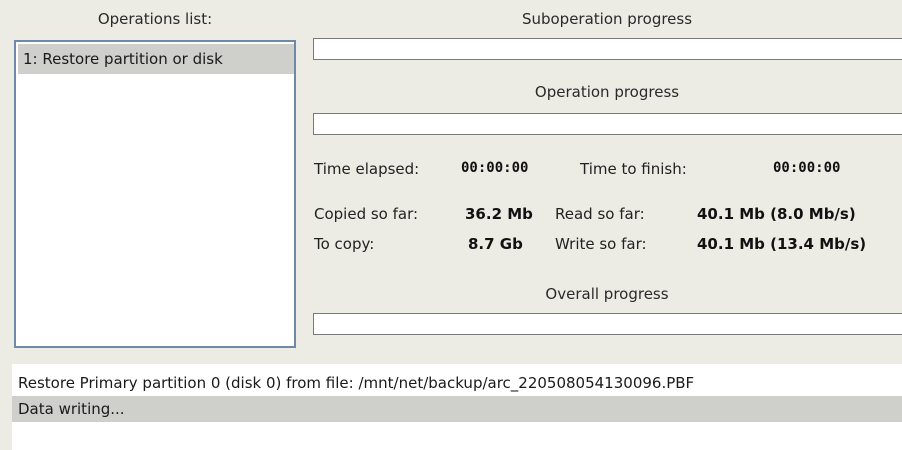 This screenshot has width=902, height=450. What do you see at coordinates (367, 169) in the screenshot?
I see `time-elapsed-label: Time elapsed:` at bounding box center [367, 169].